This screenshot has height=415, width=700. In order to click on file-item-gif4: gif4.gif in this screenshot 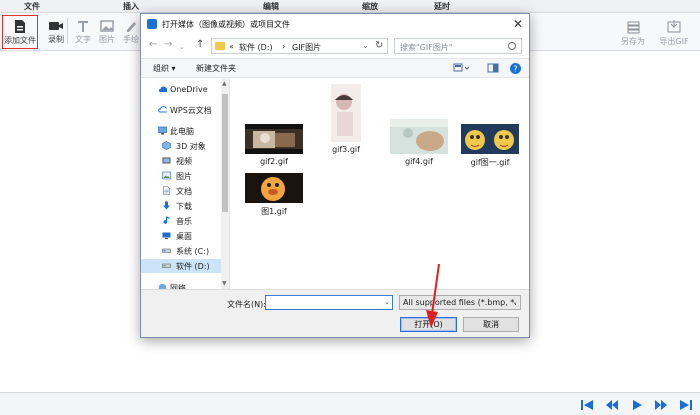, I will do `click(425, 143)`.